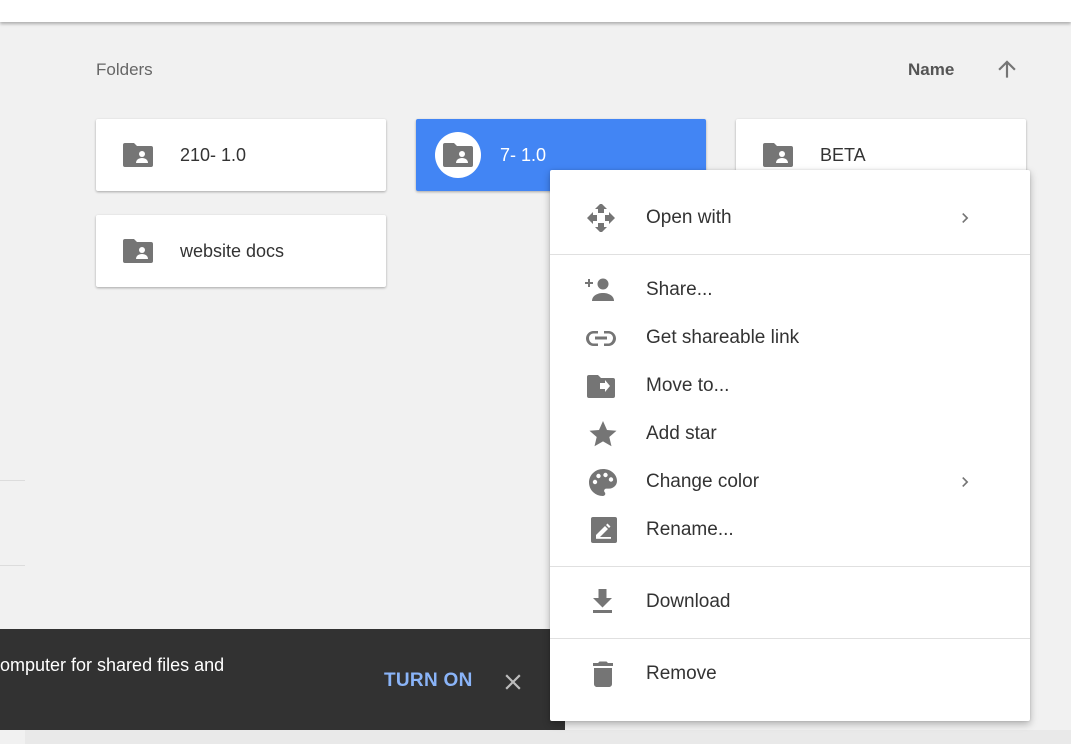  Describe the element at coordinates (790, 674) in the screenshot. I see `menu-item-remove: Remove` at that location.